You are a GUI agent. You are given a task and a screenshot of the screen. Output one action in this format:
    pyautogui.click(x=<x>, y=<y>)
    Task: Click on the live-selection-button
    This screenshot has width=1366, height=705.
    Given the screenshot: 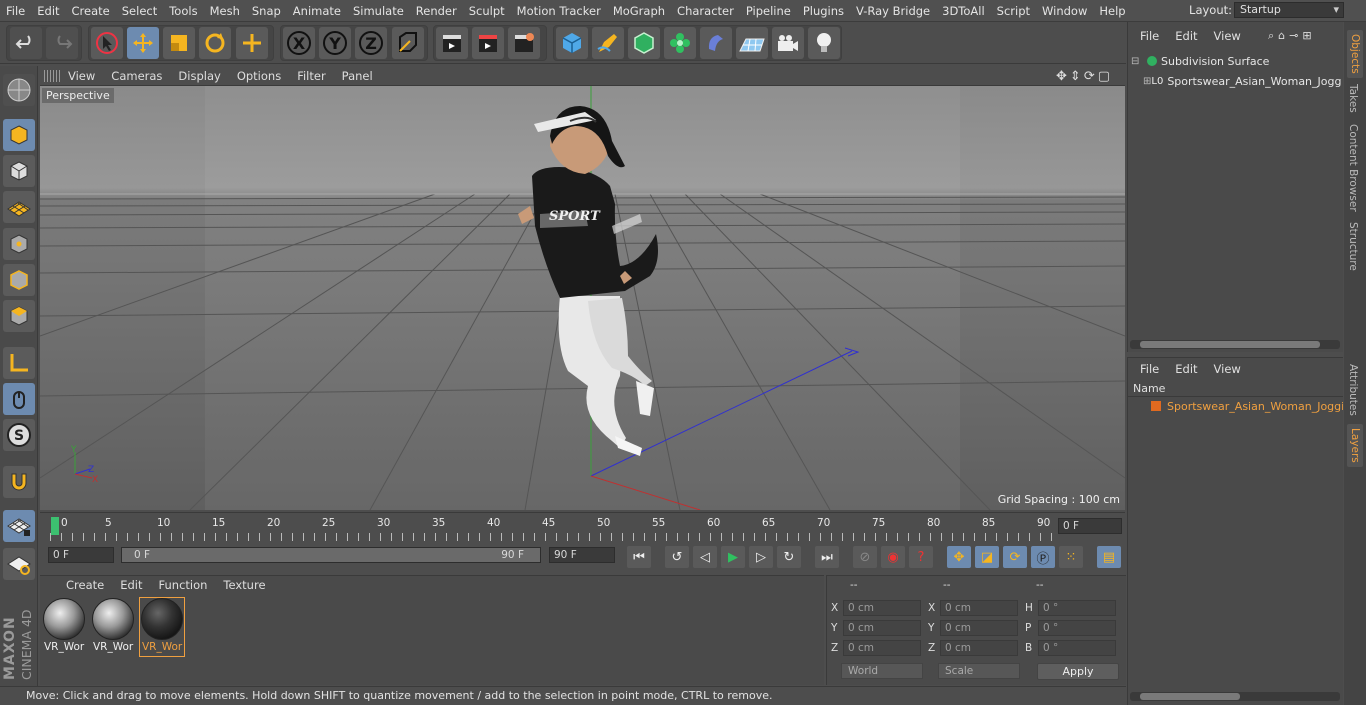 What is the action you would take?
    pyautogui.click(x=252, y=43)
    